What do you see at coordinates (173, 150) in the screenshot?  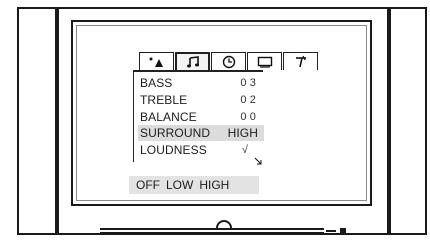 I see `menu-item-label: LOUDNESS` at bounding box center [173, 150].